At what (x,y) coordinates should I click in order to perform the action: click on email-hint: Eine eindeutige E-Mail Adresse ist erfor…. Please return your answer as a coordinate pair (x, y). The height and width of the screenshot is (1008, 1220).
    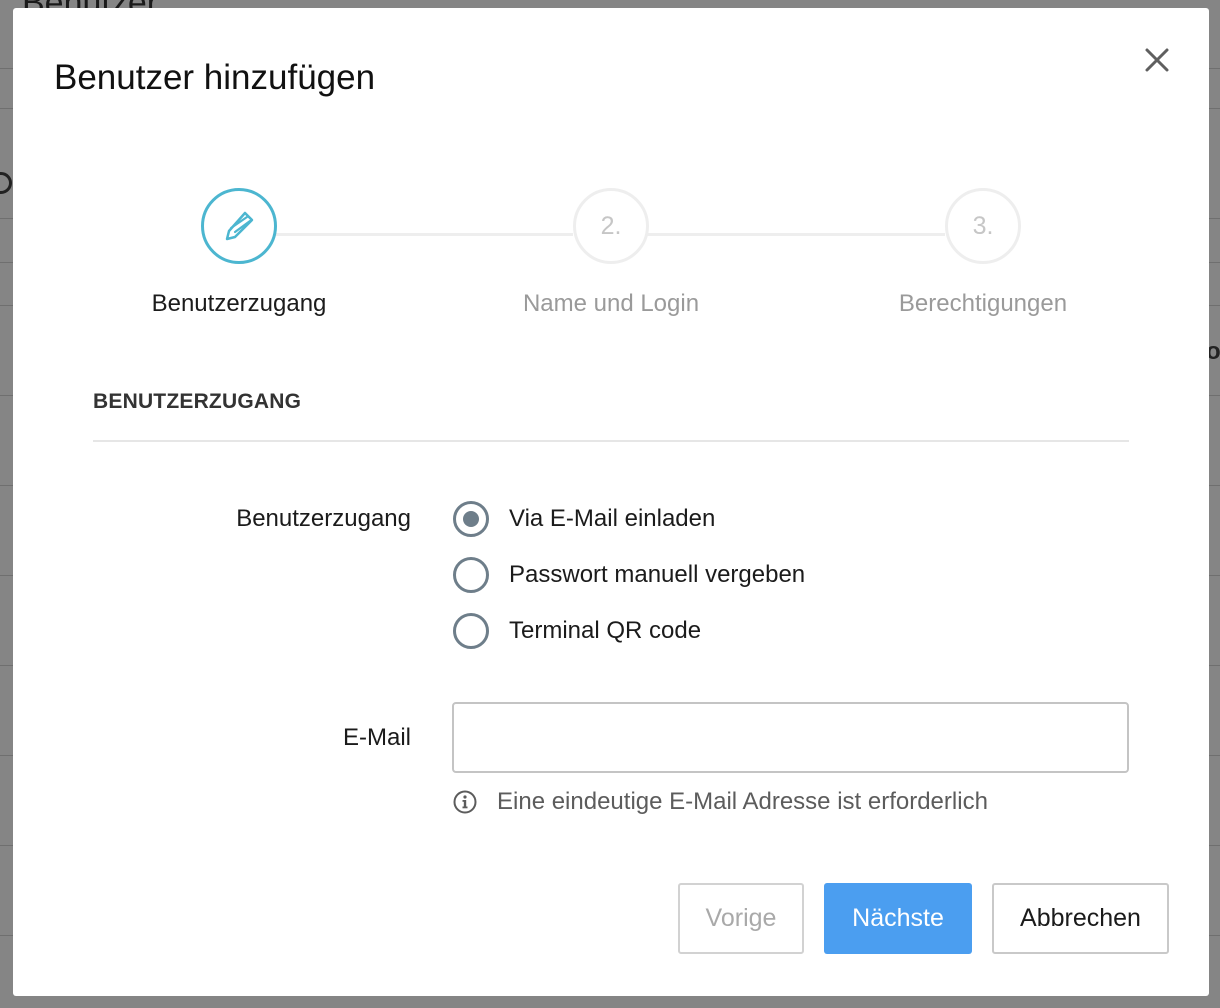
    Looking at the image, I should click on (720, 802).